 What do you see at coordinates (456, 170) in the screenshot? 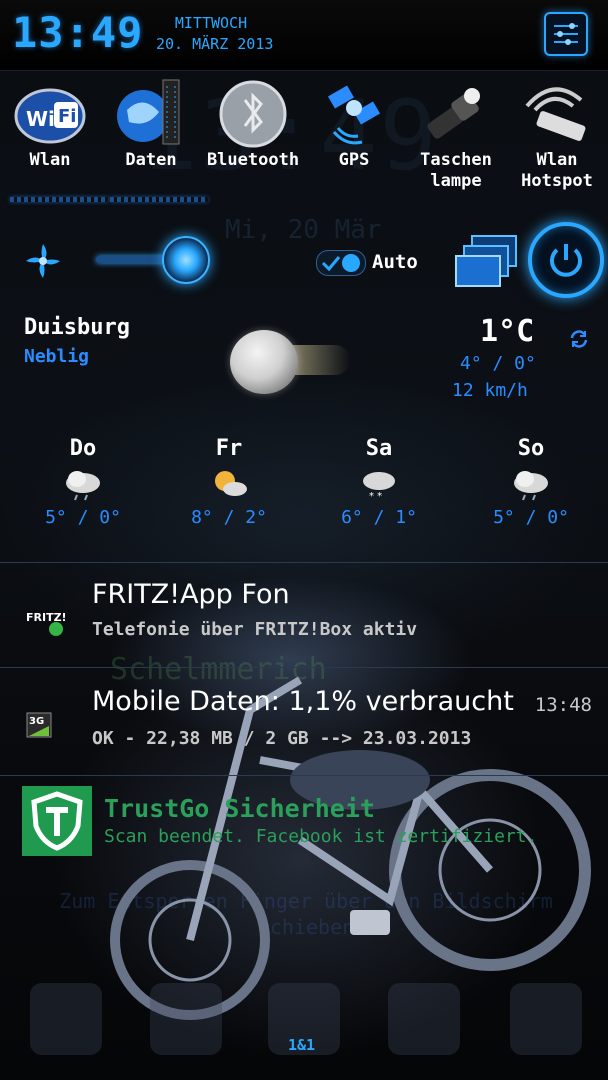
I see `toggle-label: Taschen lampe` at bounding box center [456, 170].